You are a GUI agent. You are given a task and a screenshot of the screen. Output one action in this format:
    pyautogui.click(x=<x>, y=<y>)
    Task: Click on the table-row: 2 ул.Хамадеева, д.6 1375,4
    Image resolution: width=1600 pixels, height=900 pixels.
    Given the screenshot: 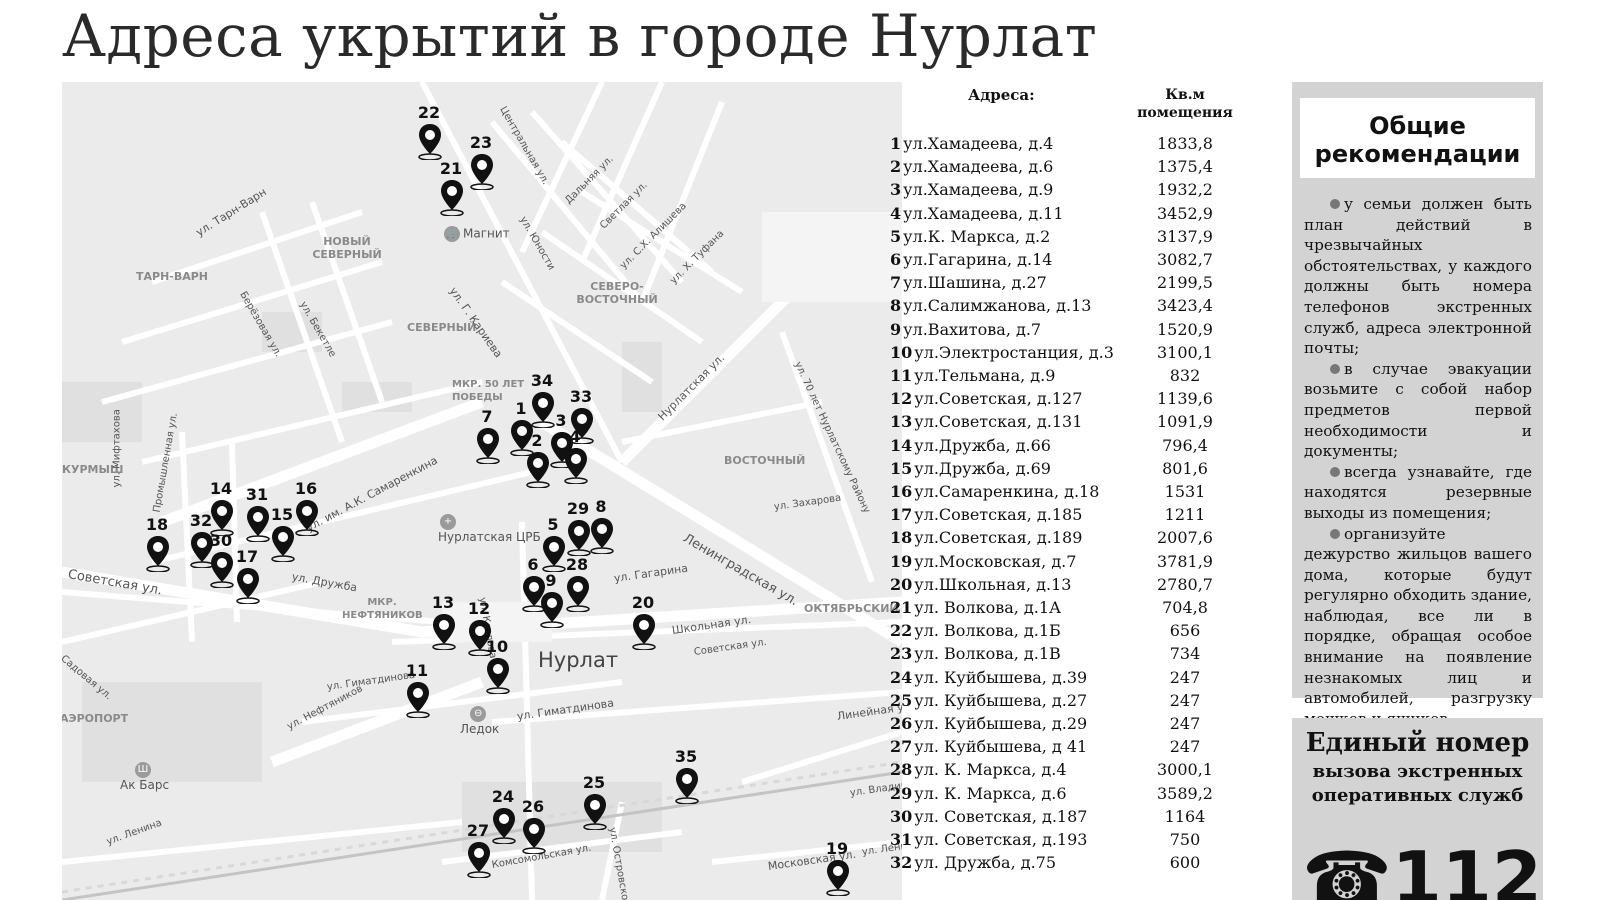 What is the action you would take?
    pyautogui.click(x=1070, y=166)
    